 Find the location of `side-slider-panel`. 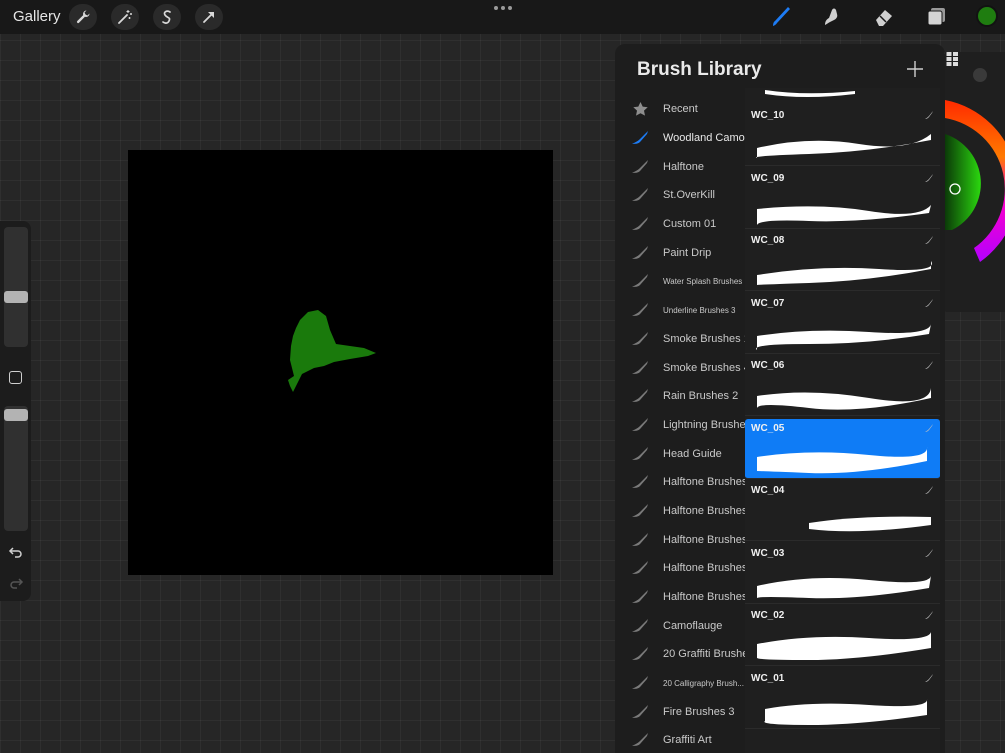

side-slider-panel is located at coordinates (15, 411).